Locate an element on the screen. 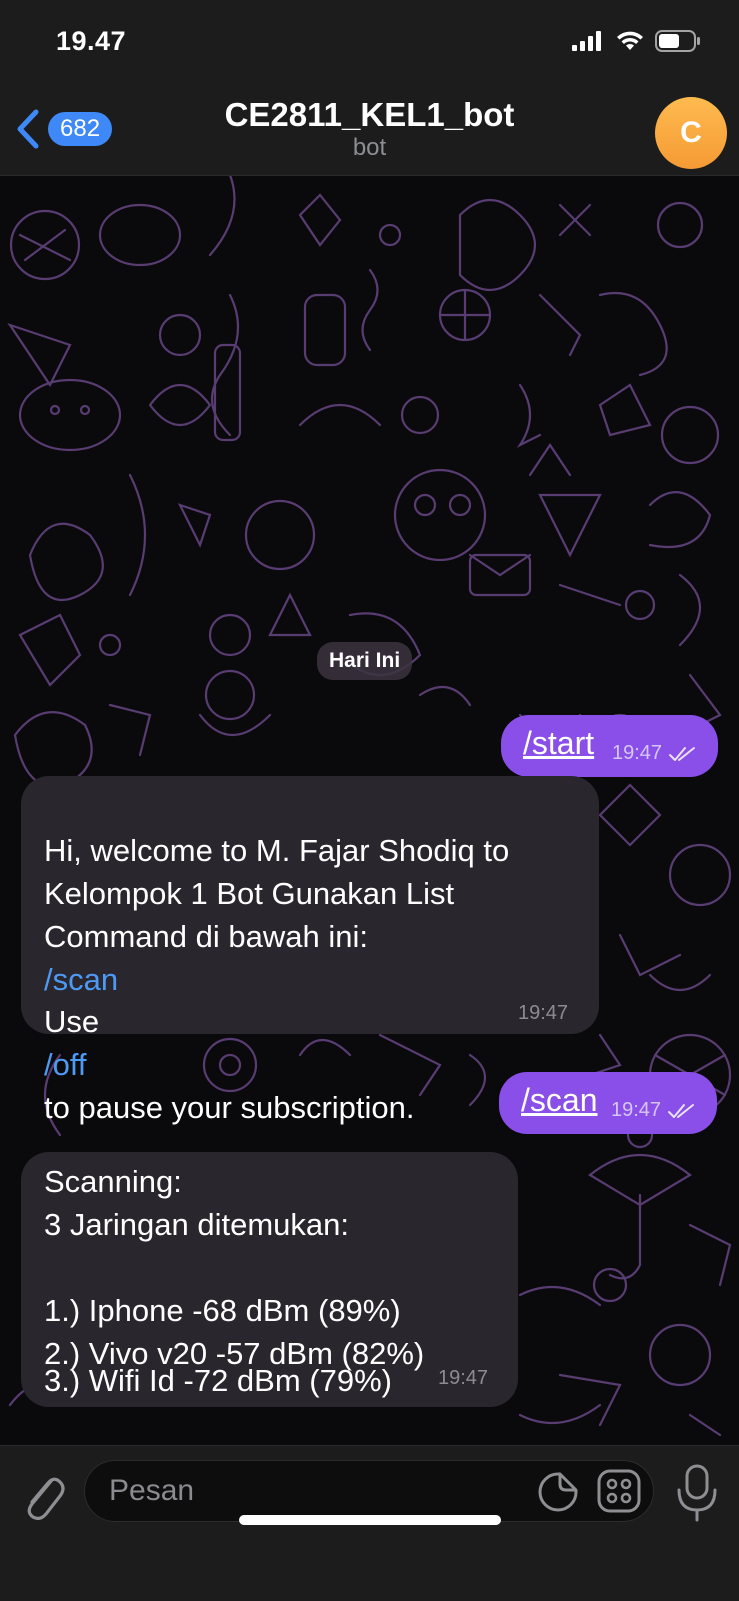 This screenshot has width=739, height=1601. avatar: C is located at coordinates (691, 133).